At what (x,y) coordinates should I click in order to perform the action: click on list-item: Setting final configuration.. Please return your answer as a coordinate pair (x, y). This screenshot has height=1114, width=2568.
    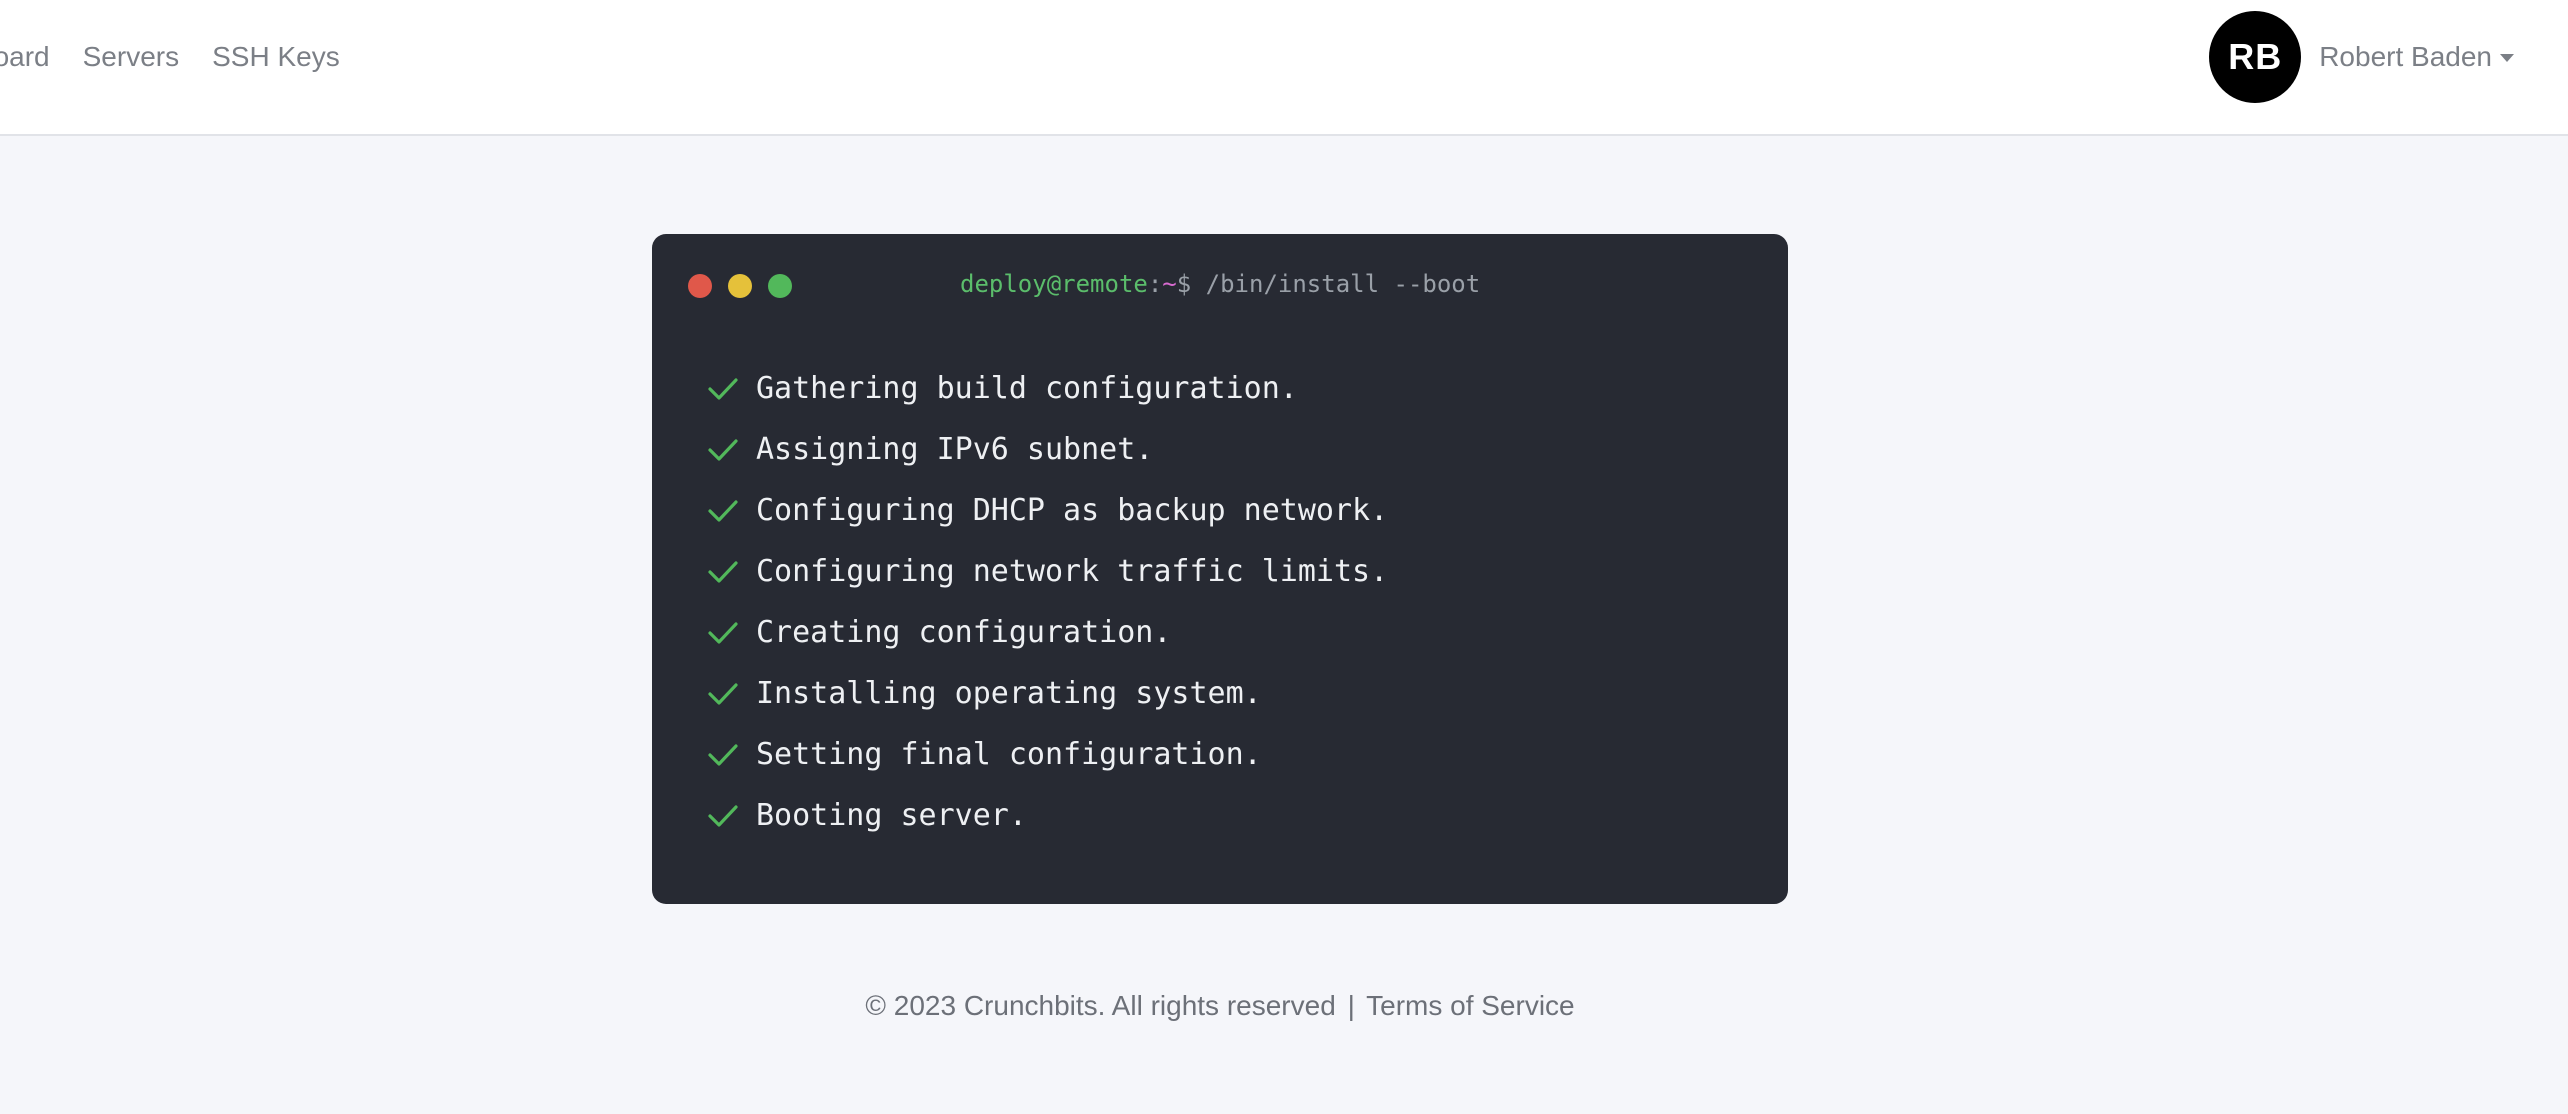
    Looking at the image, I should click on (1047, 754).